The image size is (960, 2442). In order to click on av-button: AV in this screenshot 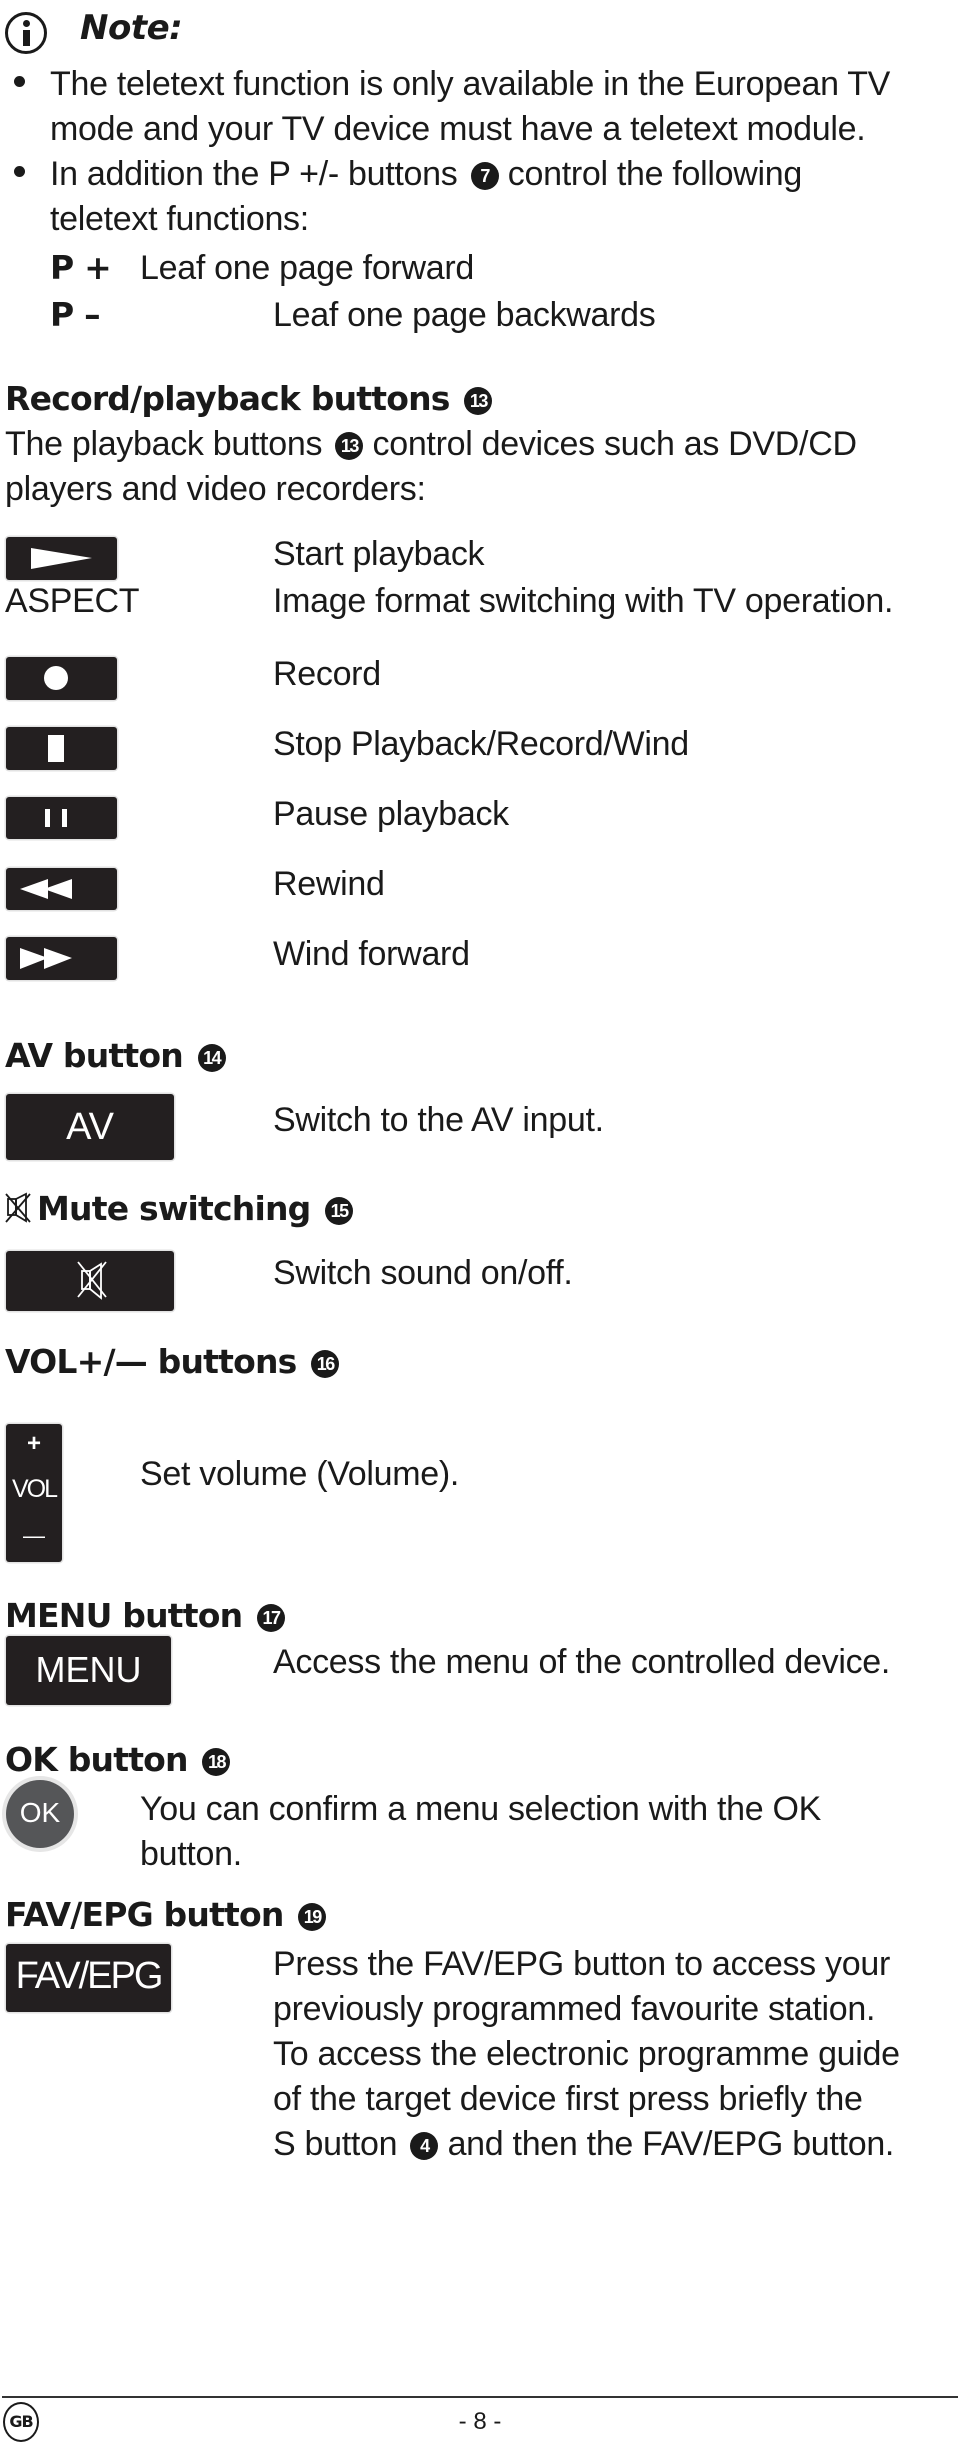, I will do `click(90, 1127)`.